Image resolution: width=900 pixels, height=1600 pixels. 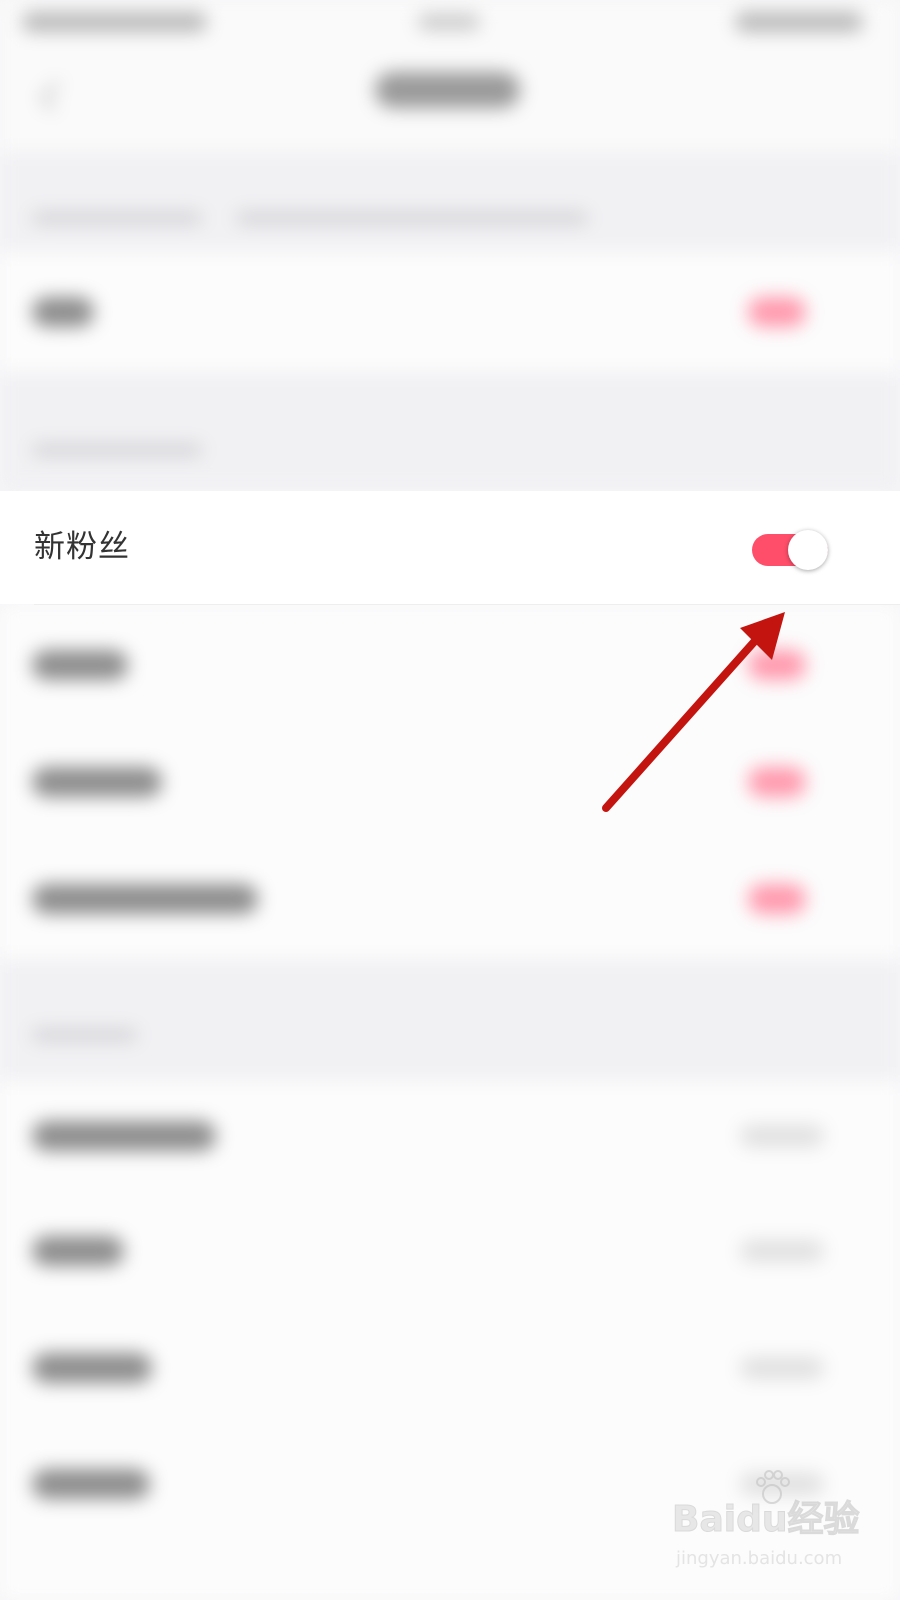 What do you see at coordinates (447, 90) in the screenshot?
I see `page-title` at bounding box center [447, 90].